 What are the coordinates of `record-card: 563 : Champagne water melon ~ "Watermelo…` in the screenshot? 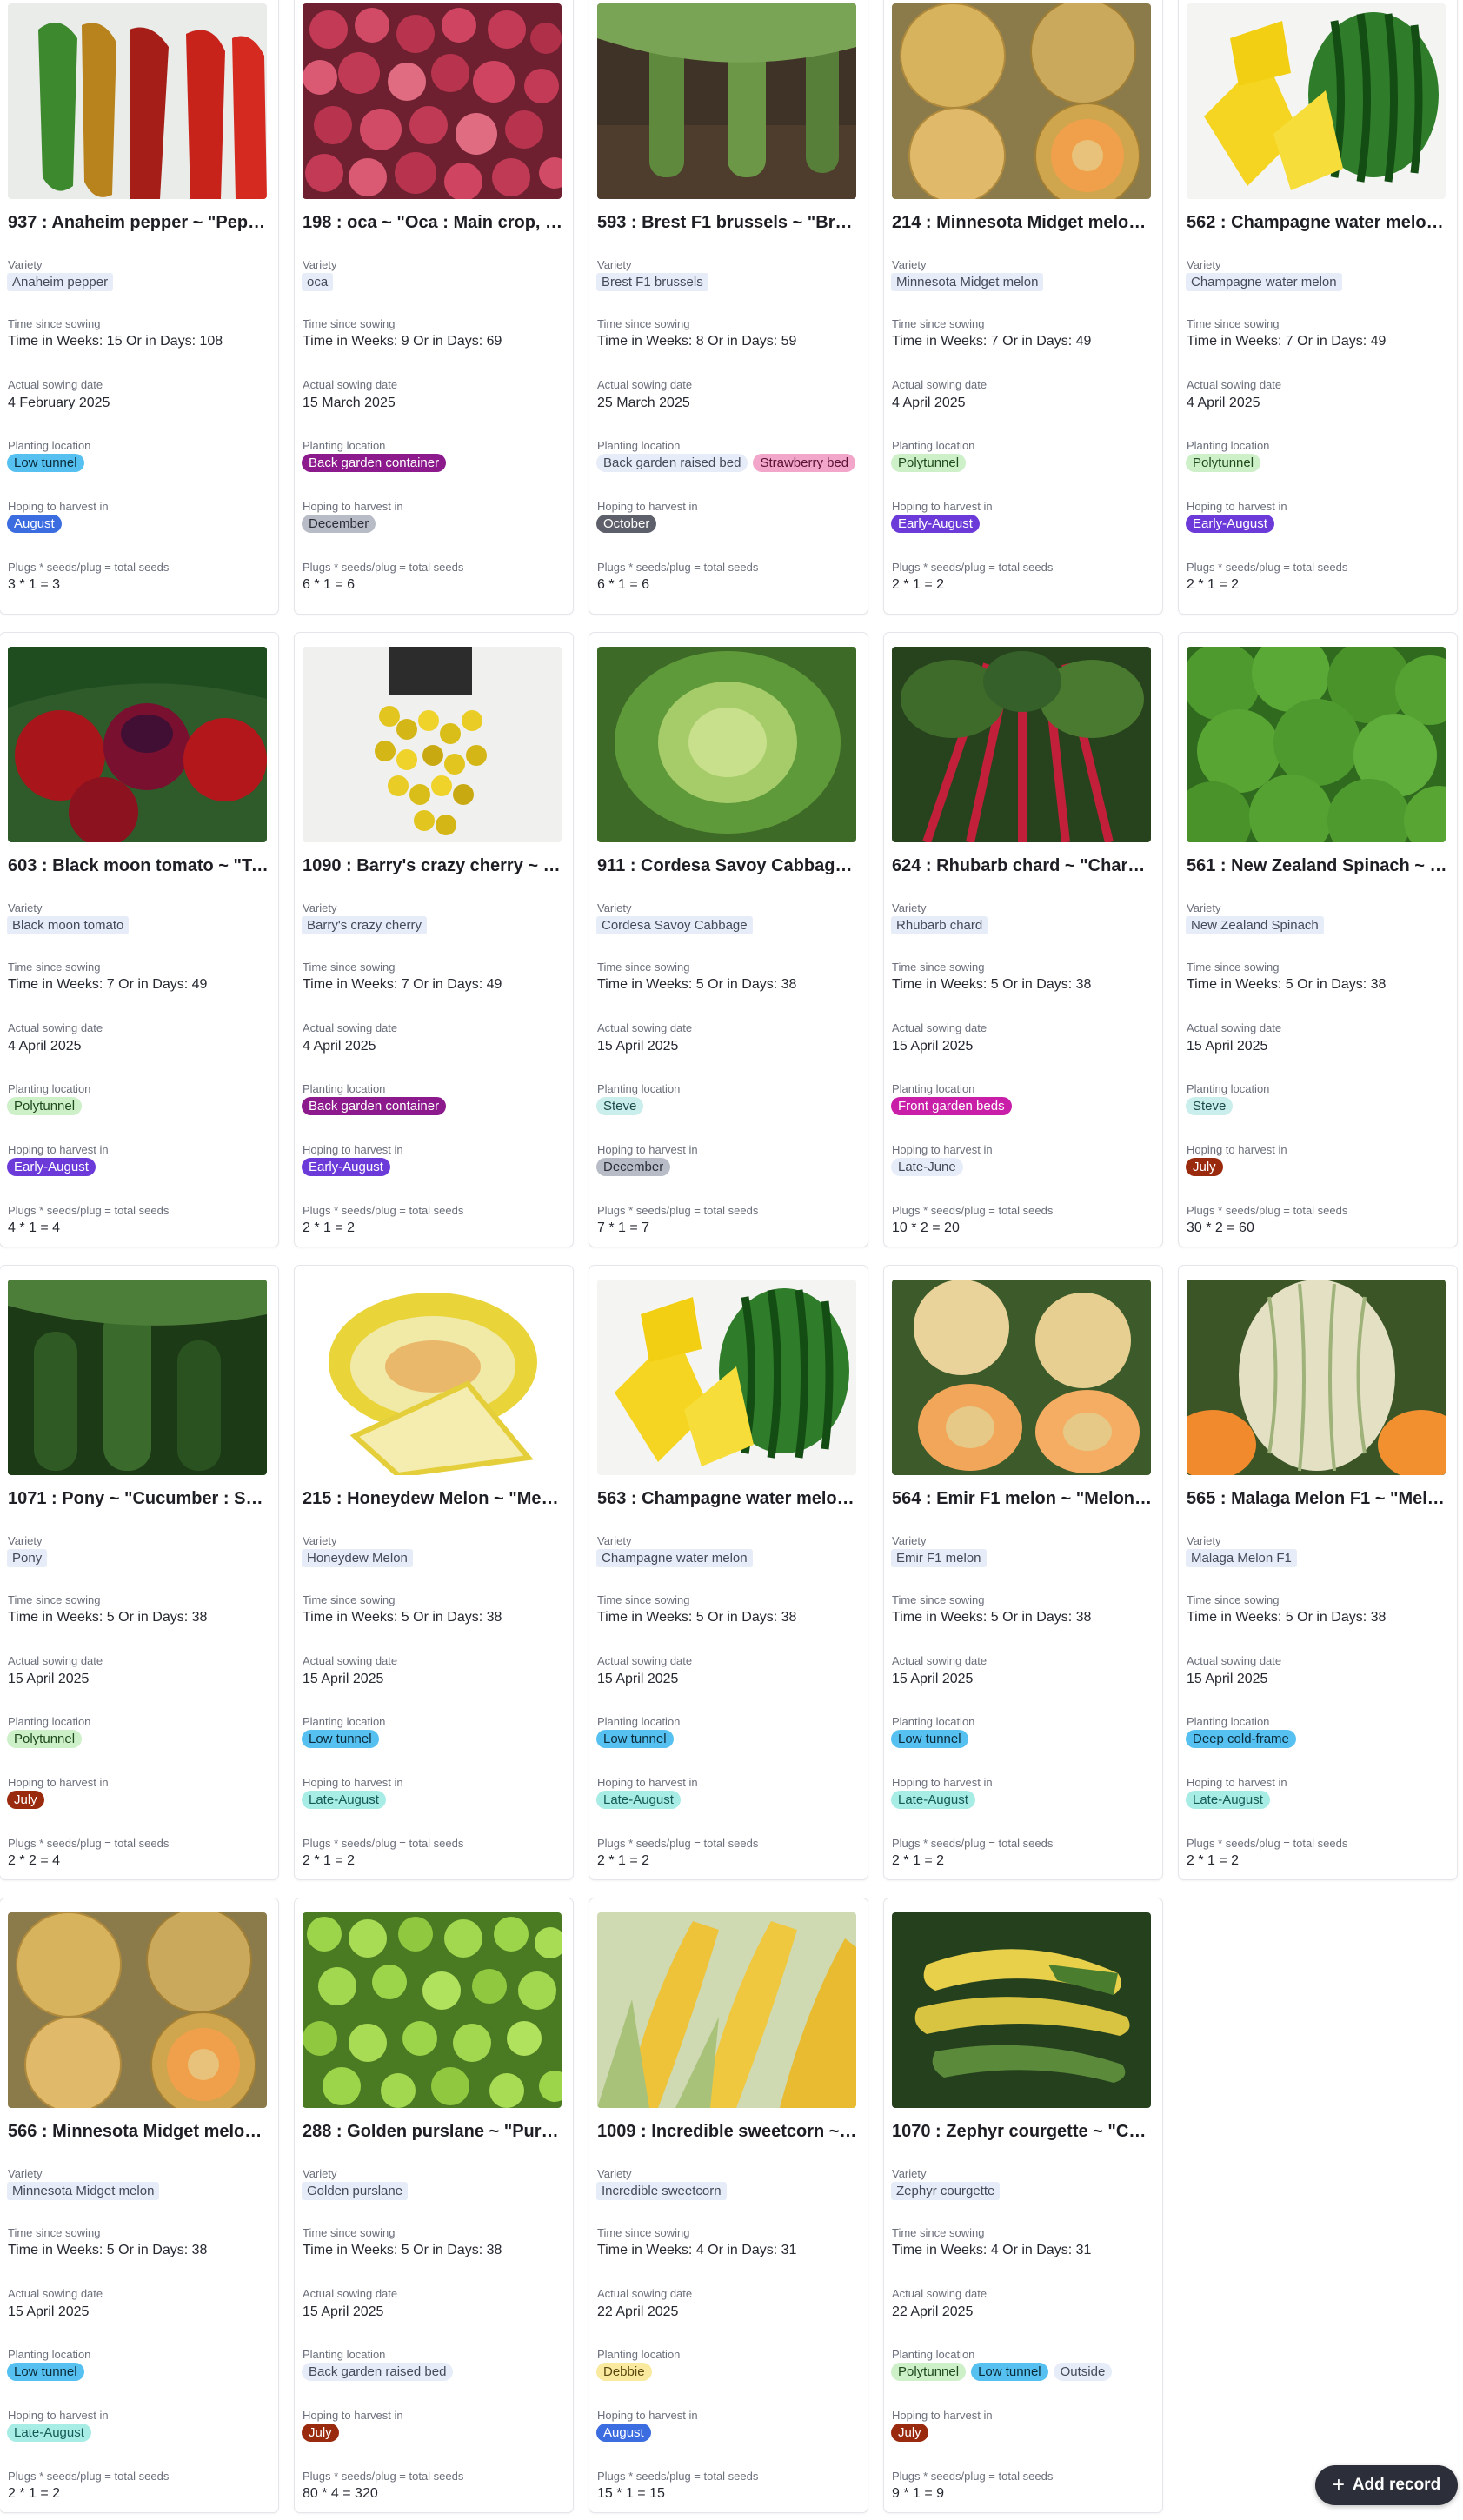 It's located at (728, 1572).